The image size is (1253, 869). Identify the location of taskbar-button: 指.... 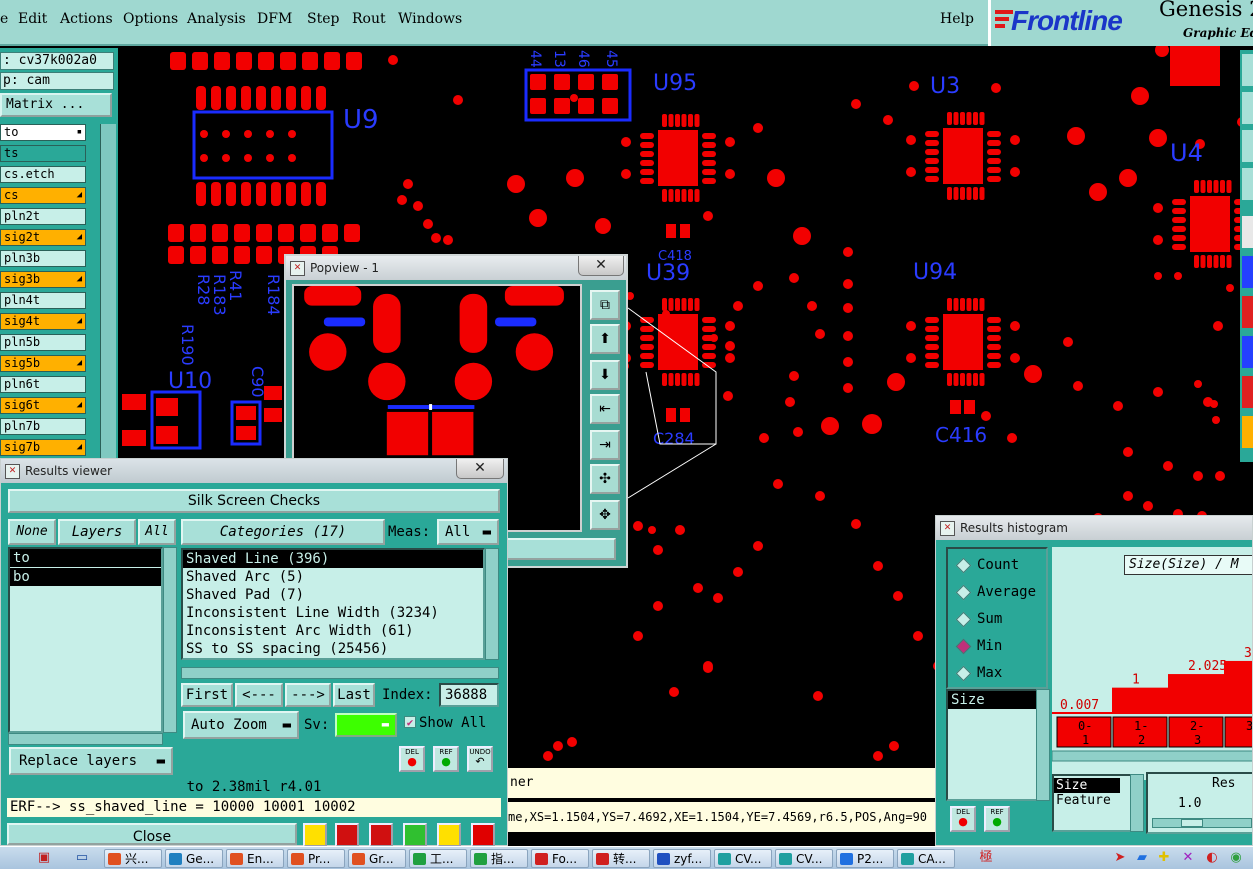
(499, 858).